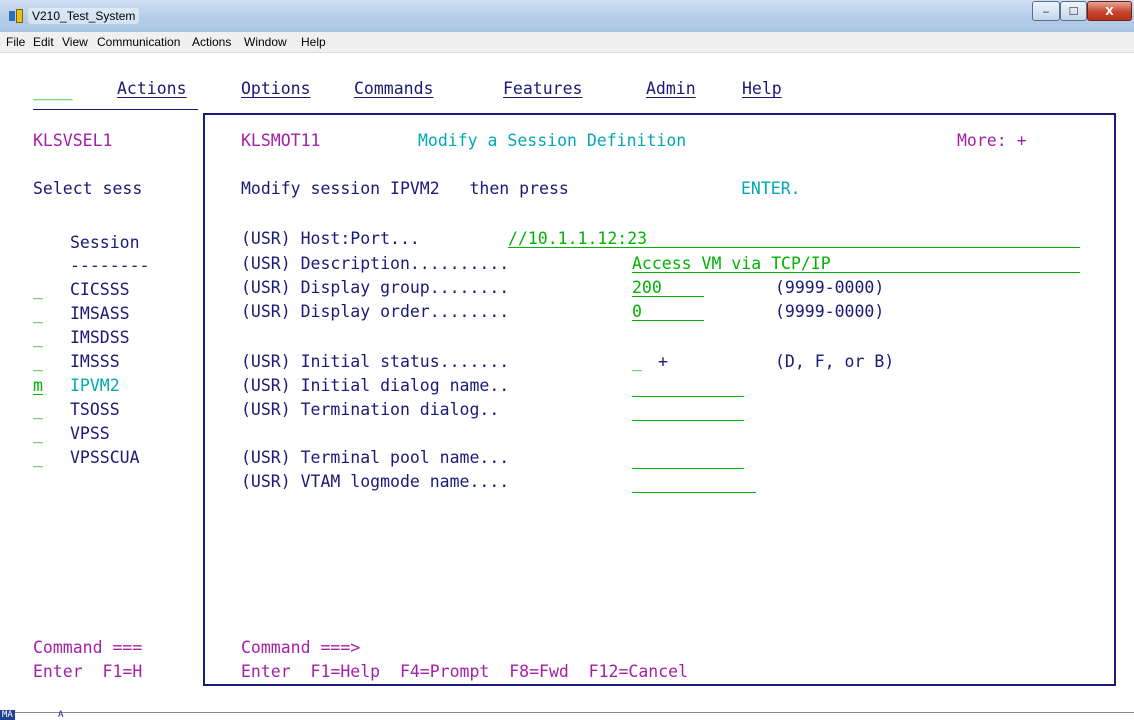 The image size is (1134, 720). I want to click on popup-border-left, so click(204, 399).